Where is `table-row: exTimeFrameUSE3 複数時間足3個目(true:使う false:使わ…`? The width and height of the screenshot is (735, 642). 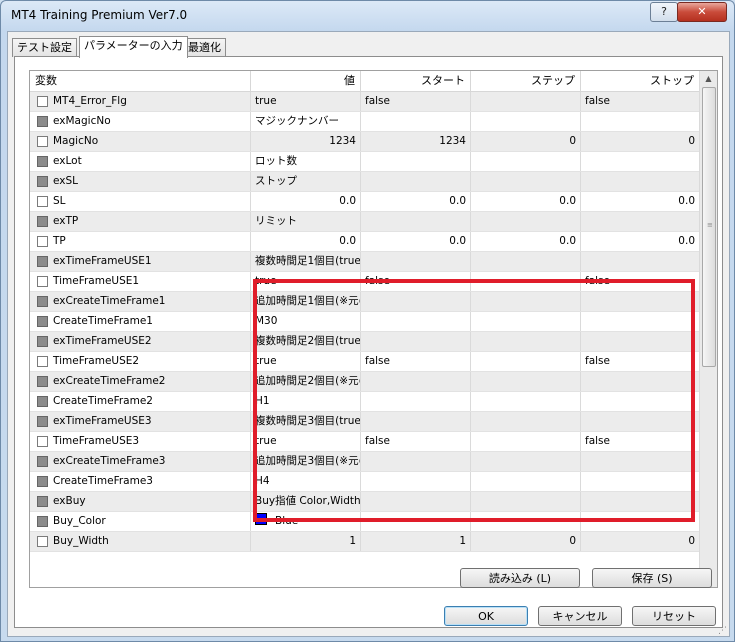 table-row: exTimeFrameUSE3 複数時間足3個目(true:使う false:使わ… is located at coordinates (364, 422).